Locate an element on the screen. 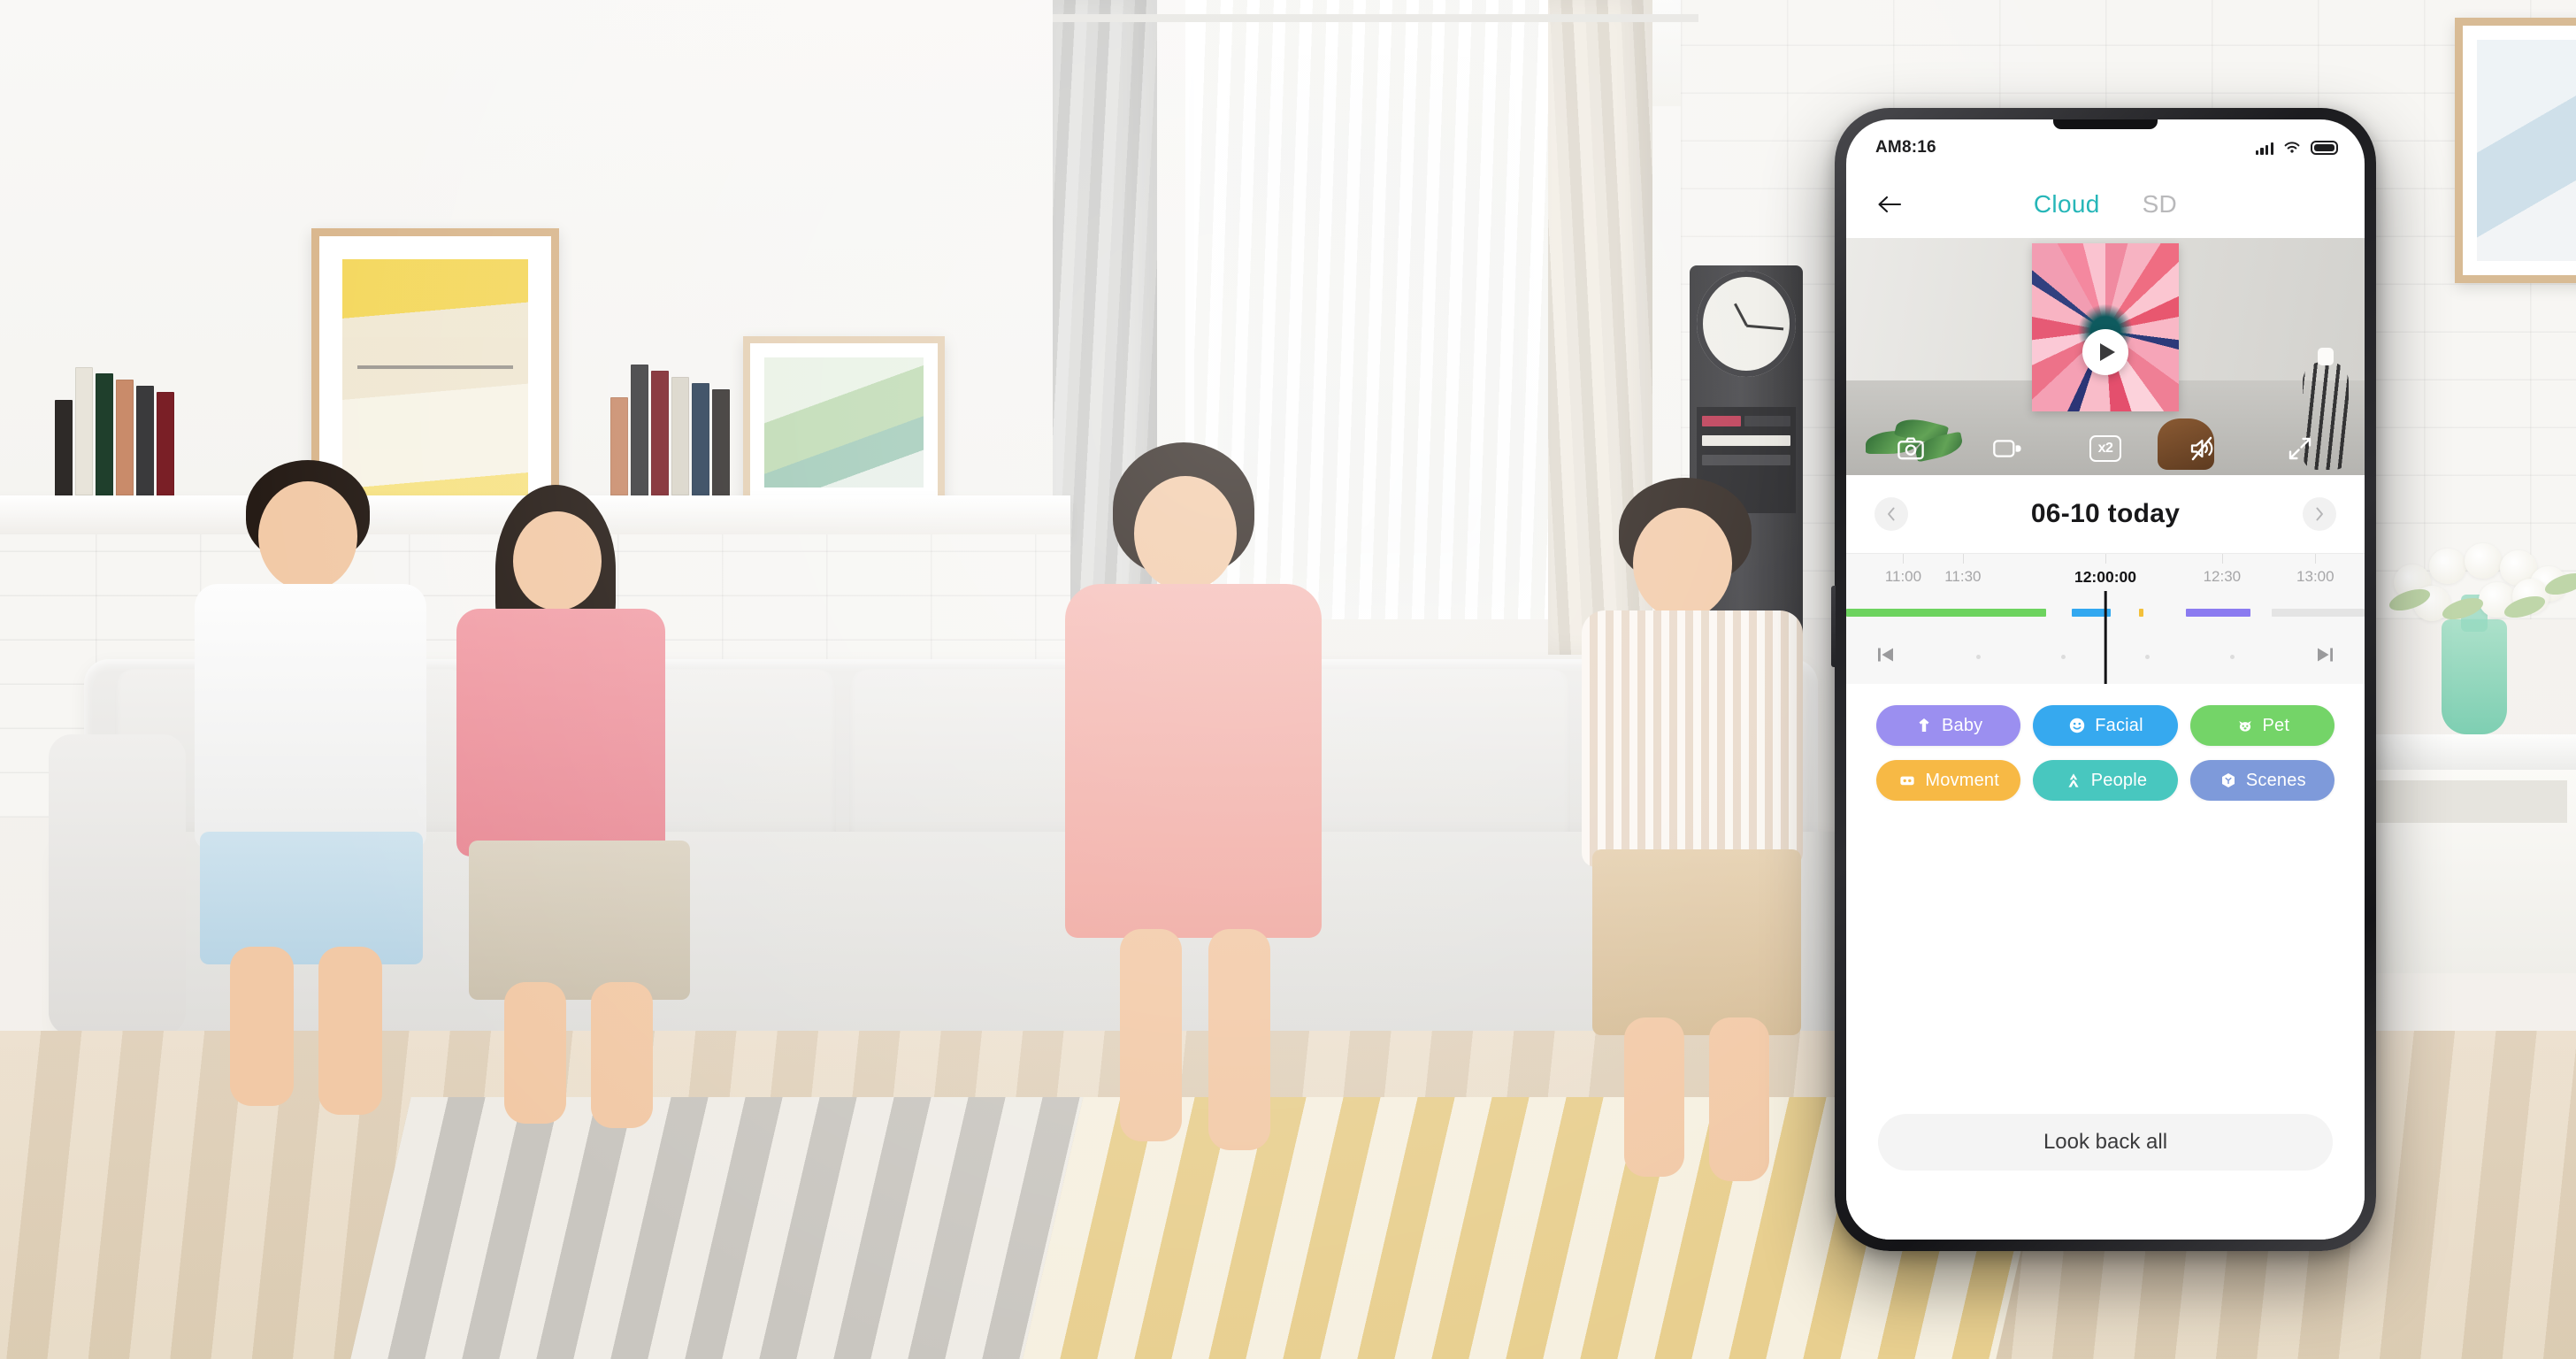 The image size is (2576, 1359). filter-chip-label: Scenes is located at coordinates (2275, 780).